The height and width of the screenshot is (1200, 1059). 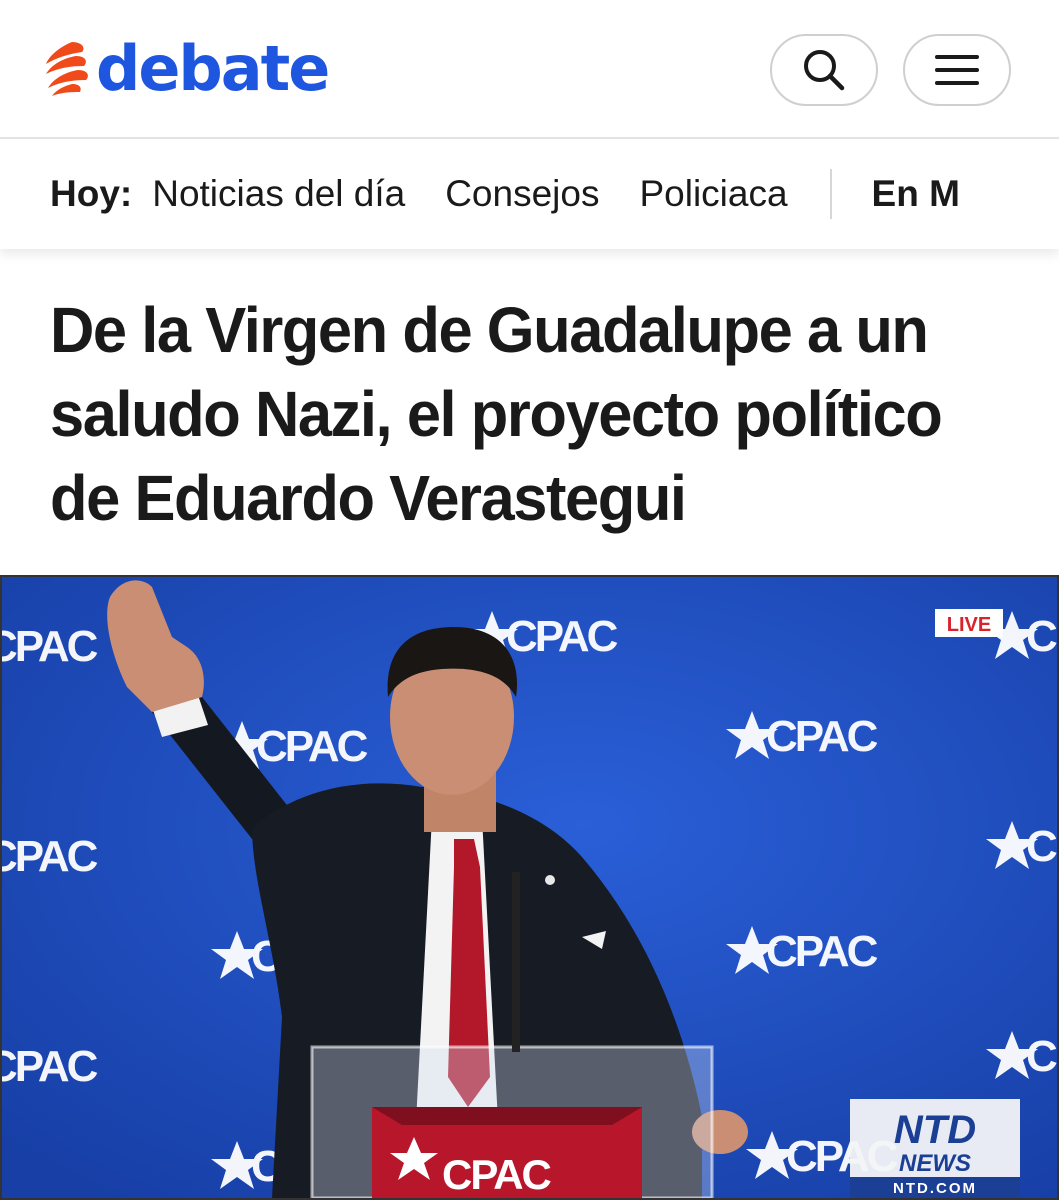 I want to click on hamburger-menu-icon, so click(x=957, y=70).